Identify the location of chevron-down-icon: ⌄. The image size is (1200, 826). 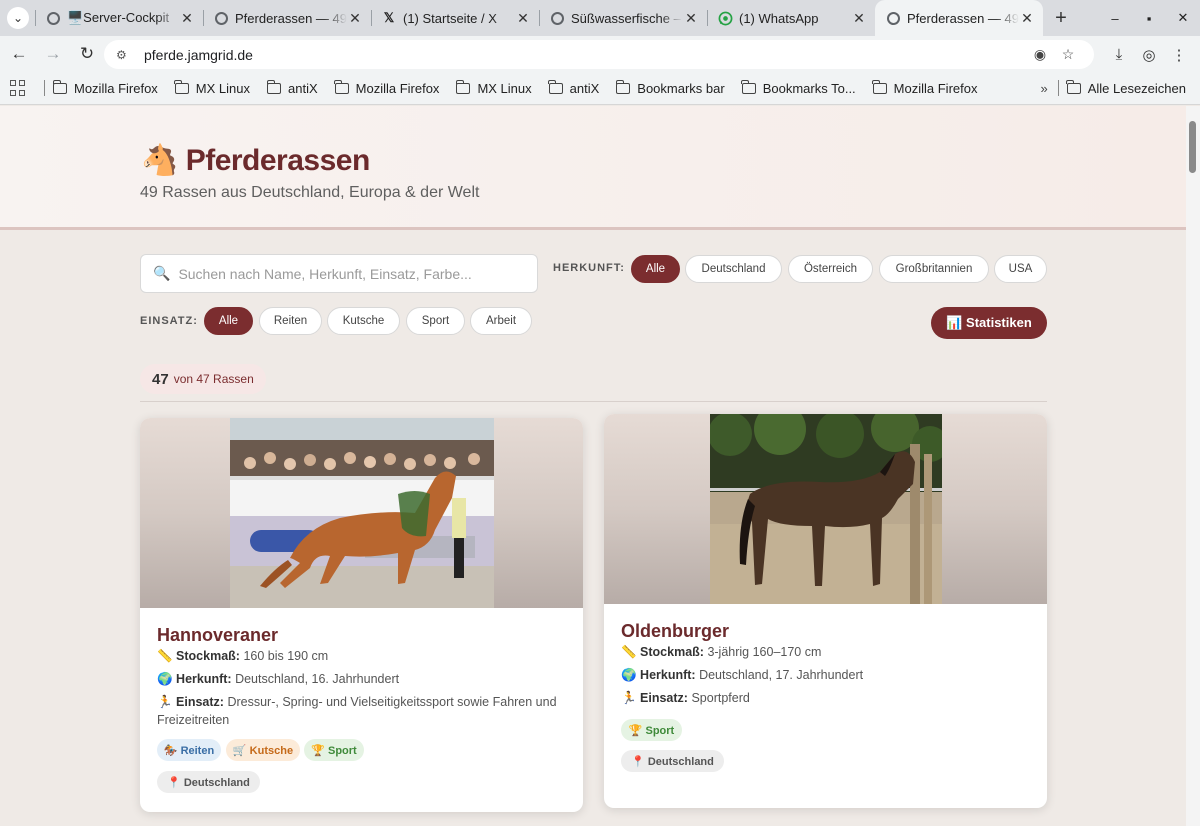
(18, 18).